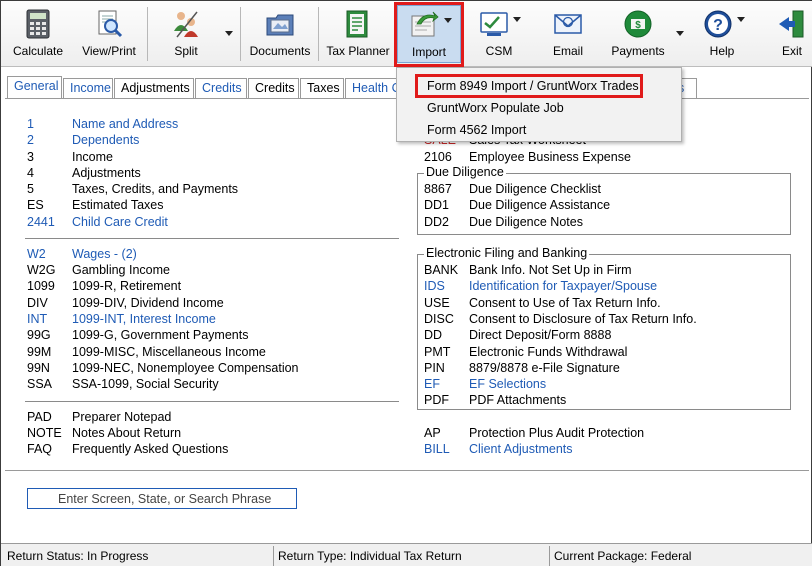 This screenshot has height=566, width=812. Describe the element at coordinates (507, 253) in the screenshot. I see `group-title: Electronic Filing and Banking` at that location.